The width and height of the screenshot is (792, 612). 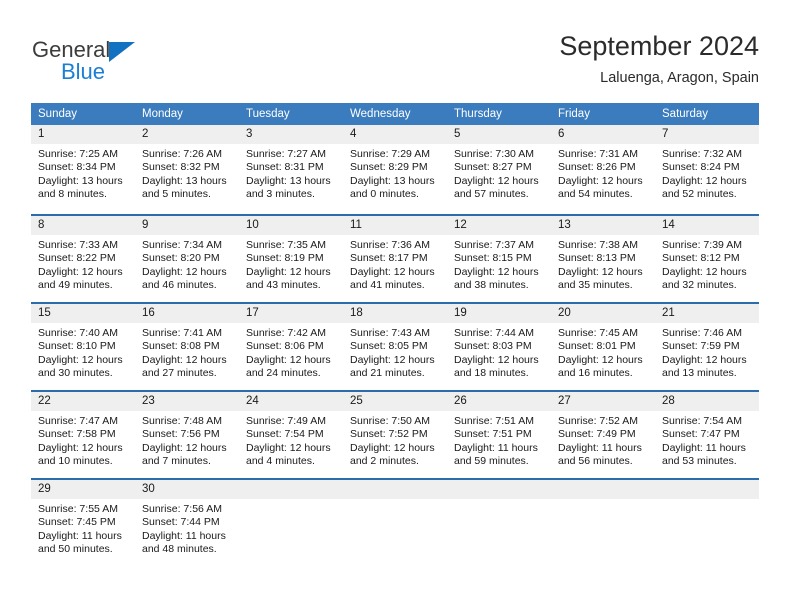 What do you see at coordinates (83, 401) in the screenshot?
I see `day-number: 22` at bounding box center [83, 401].